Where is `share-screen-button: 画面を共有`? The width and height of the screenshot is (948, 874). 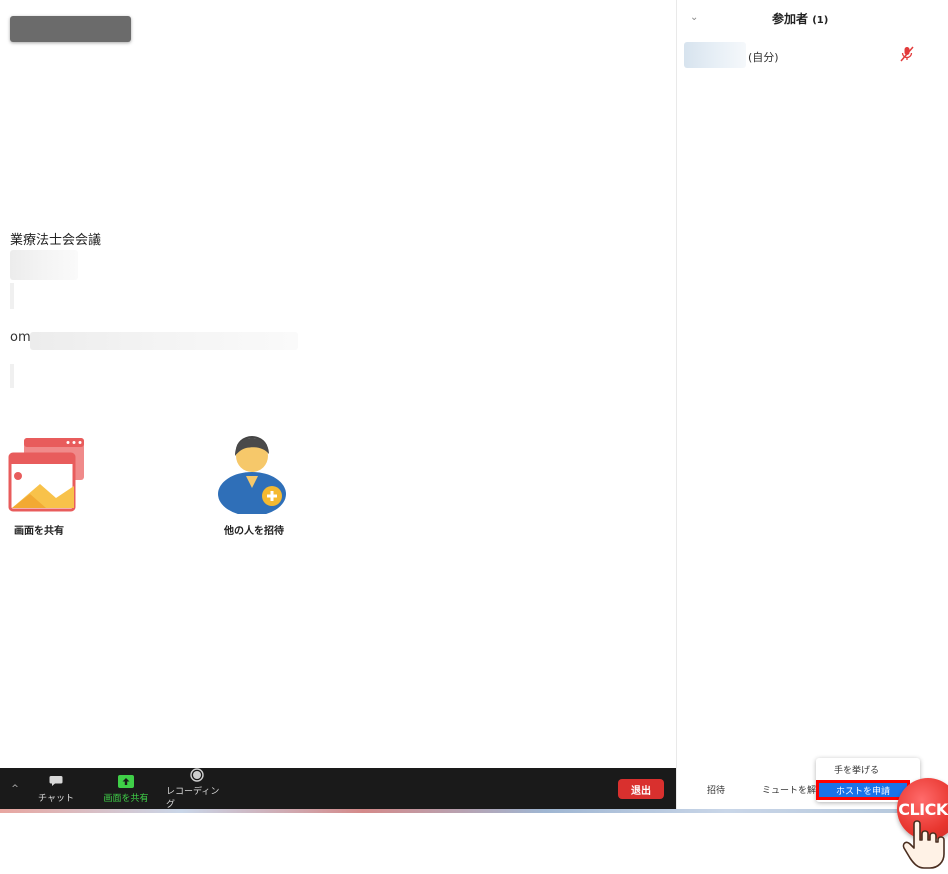 share-screen-button: 画面を共有 is located at coordinates (126, 788).